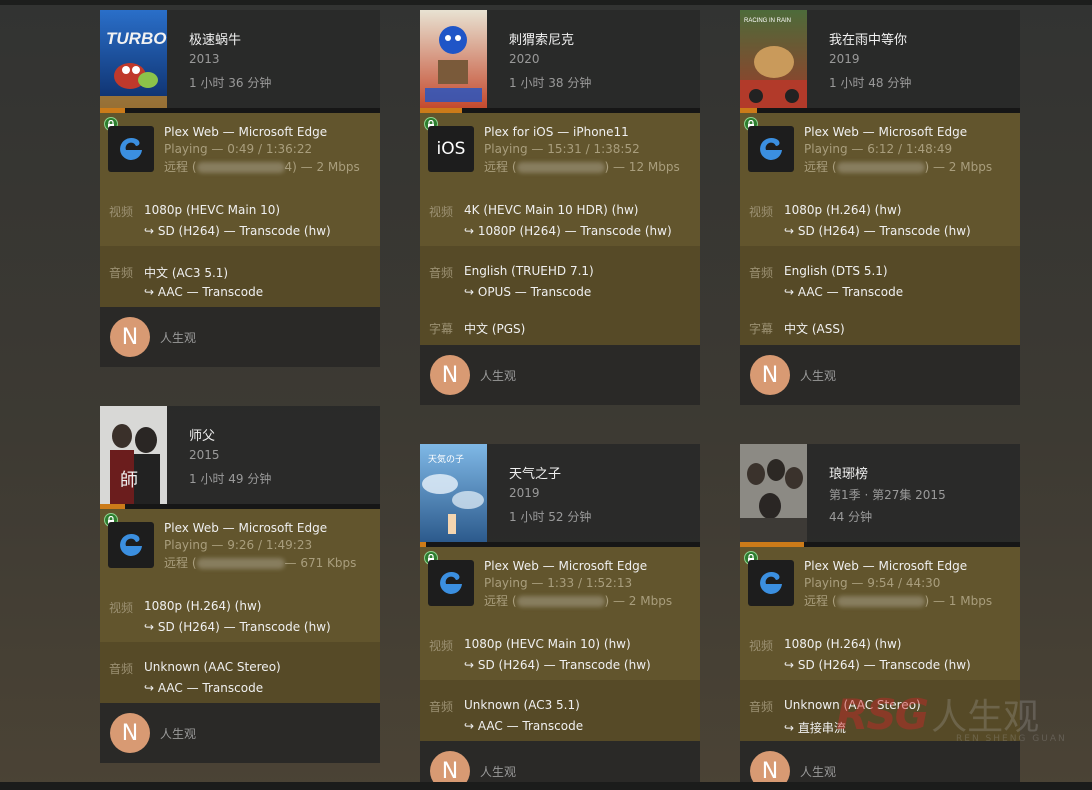  Describe the element at coordinates (541, 38) in the screenshot. I see `media-title: 刺猬索尼克` at that location.